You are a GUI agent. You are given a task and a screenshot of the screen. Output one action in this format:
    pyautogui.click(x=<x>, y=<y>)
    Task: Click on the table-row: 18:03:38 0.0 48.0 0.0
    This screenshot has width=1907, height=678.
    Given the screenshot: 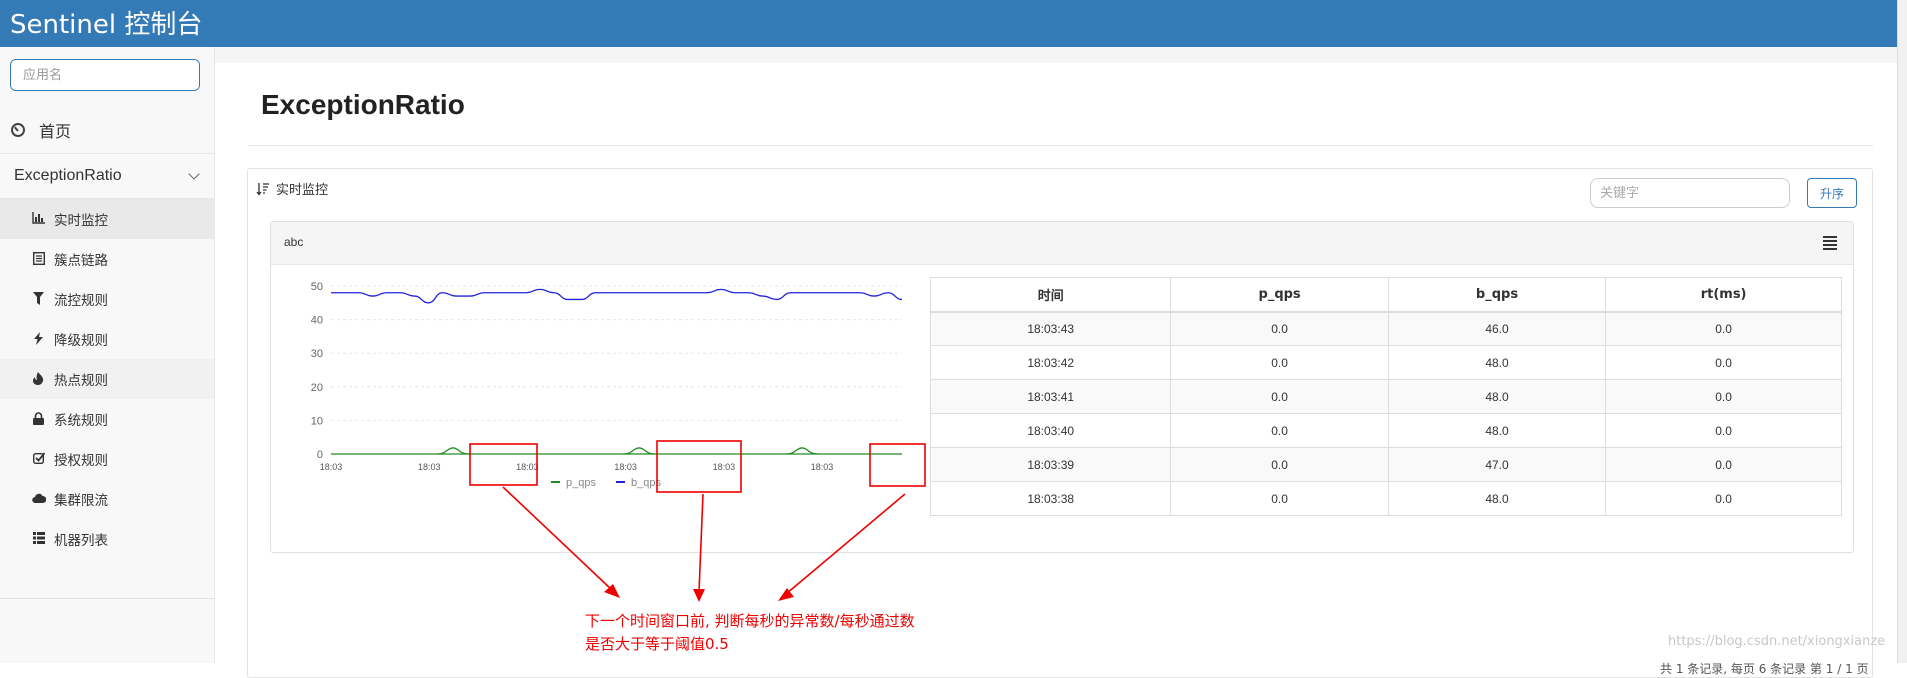 What is the action you would take?
    pyautogui.click(x=1385, y=498)
    